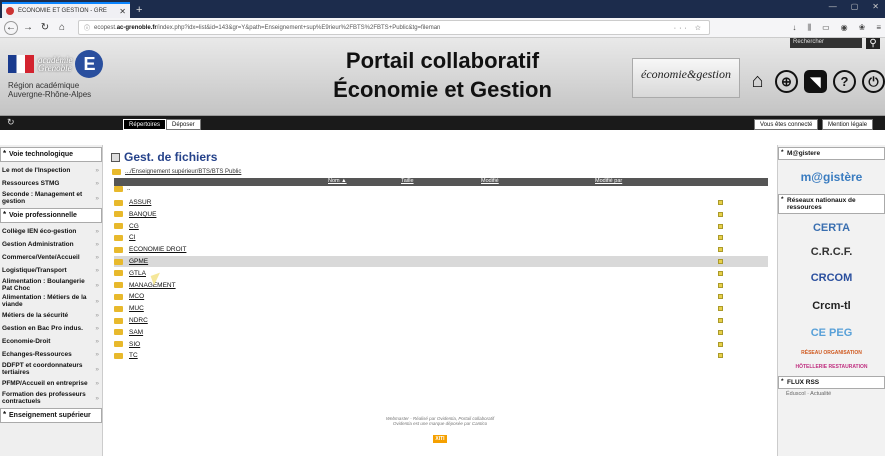 This screenshot has height=456, width=885. I want to click on connected-link: Vous êtes connecté, so click(786, 124).